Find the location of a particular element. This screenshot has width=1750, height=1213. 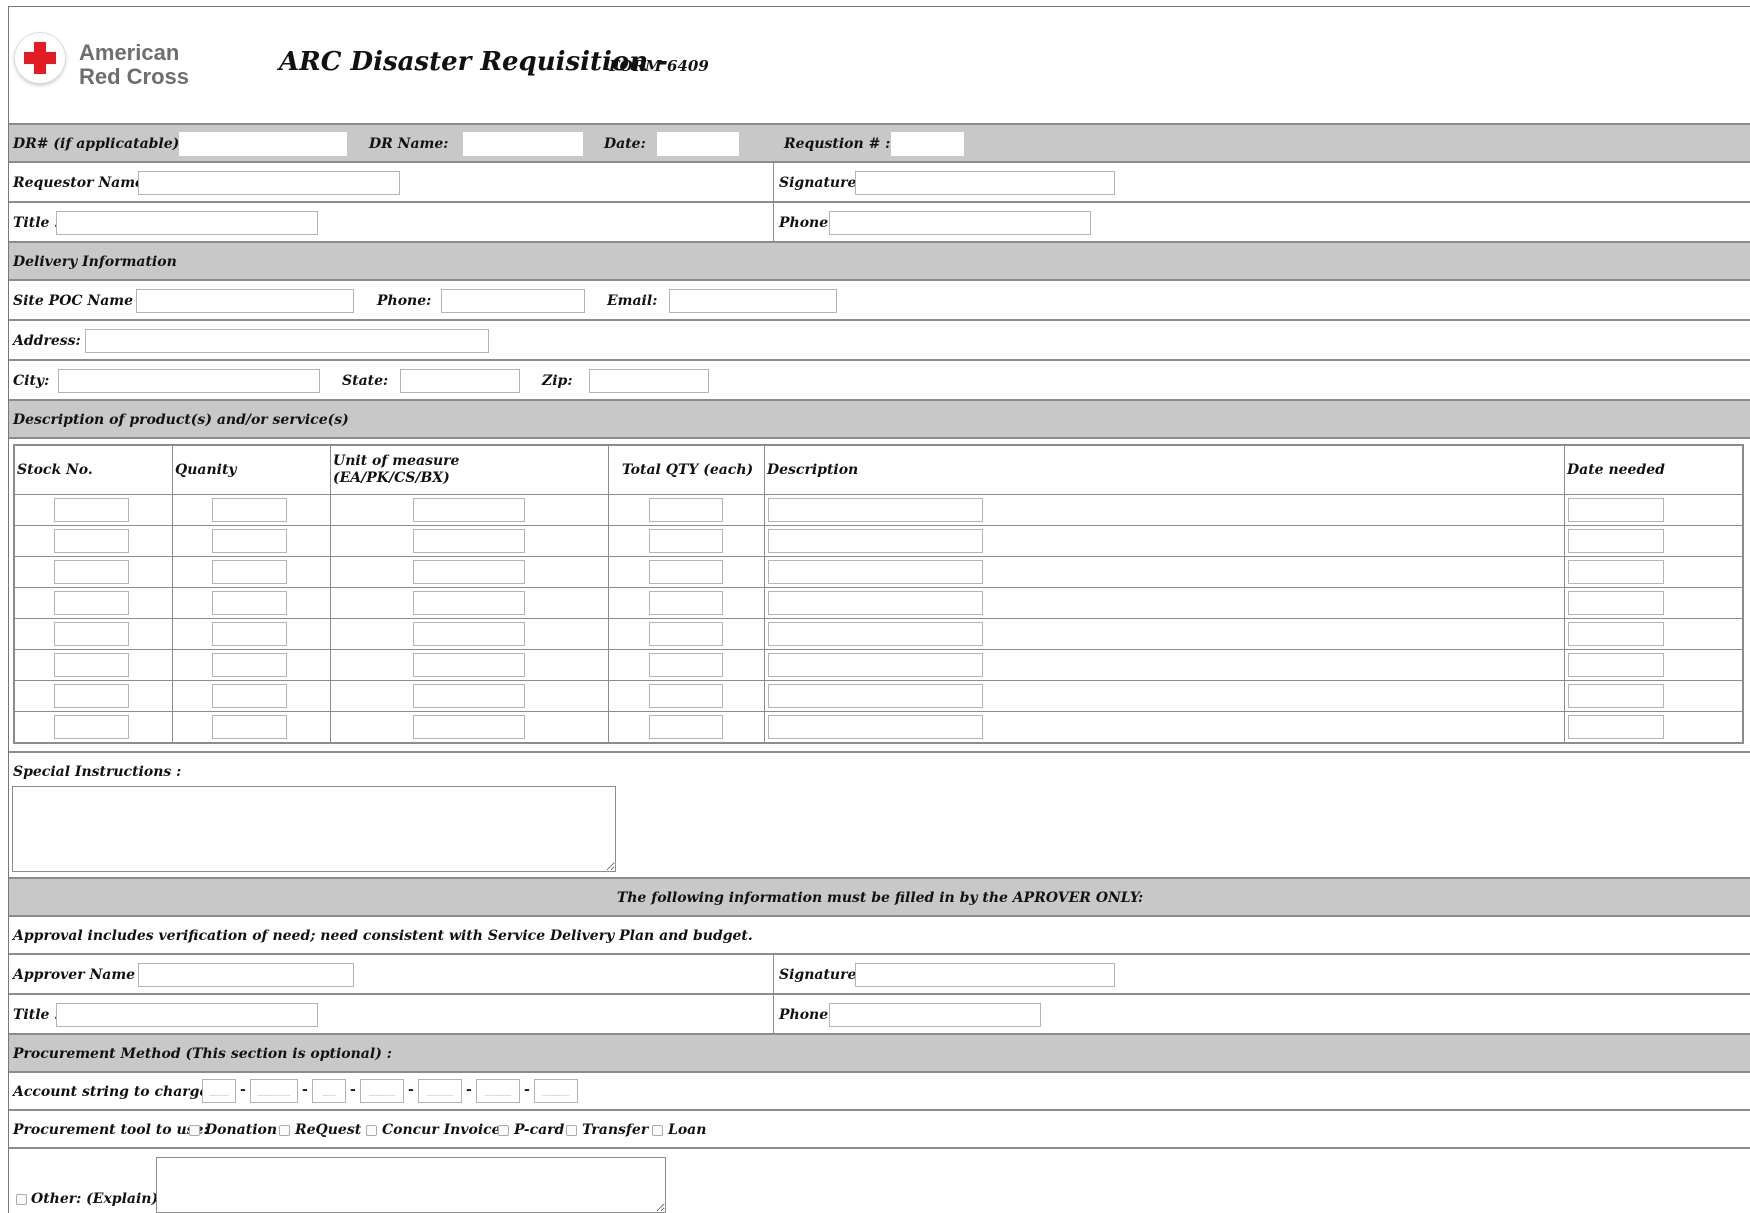

special-instructions-textarea is located at coordinates (314, 829).